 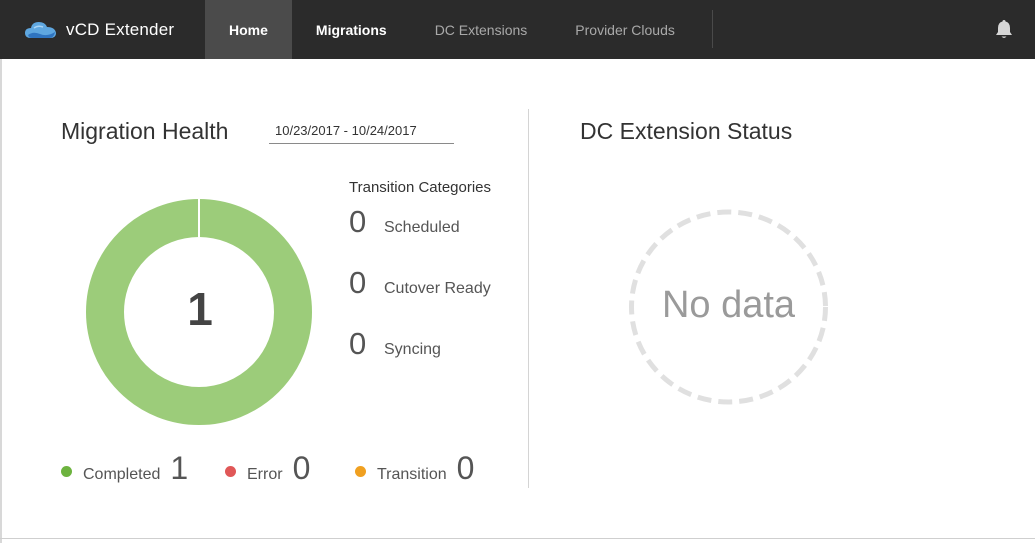 What do you see at coordinates (360, 471) in the screenshot?
I see `transition-dot-icon` at bounding box center [360, 471].